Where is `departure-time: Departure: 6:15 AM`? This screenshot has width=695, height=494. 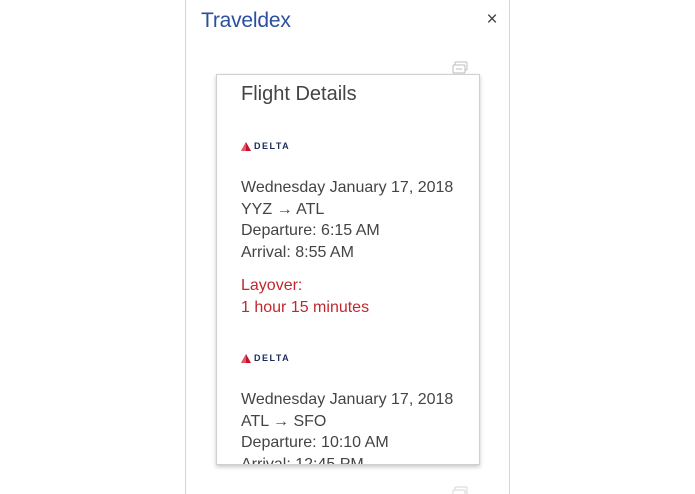 departure-time: Departure: 6:15 AM is located at coordinates (310, 230).